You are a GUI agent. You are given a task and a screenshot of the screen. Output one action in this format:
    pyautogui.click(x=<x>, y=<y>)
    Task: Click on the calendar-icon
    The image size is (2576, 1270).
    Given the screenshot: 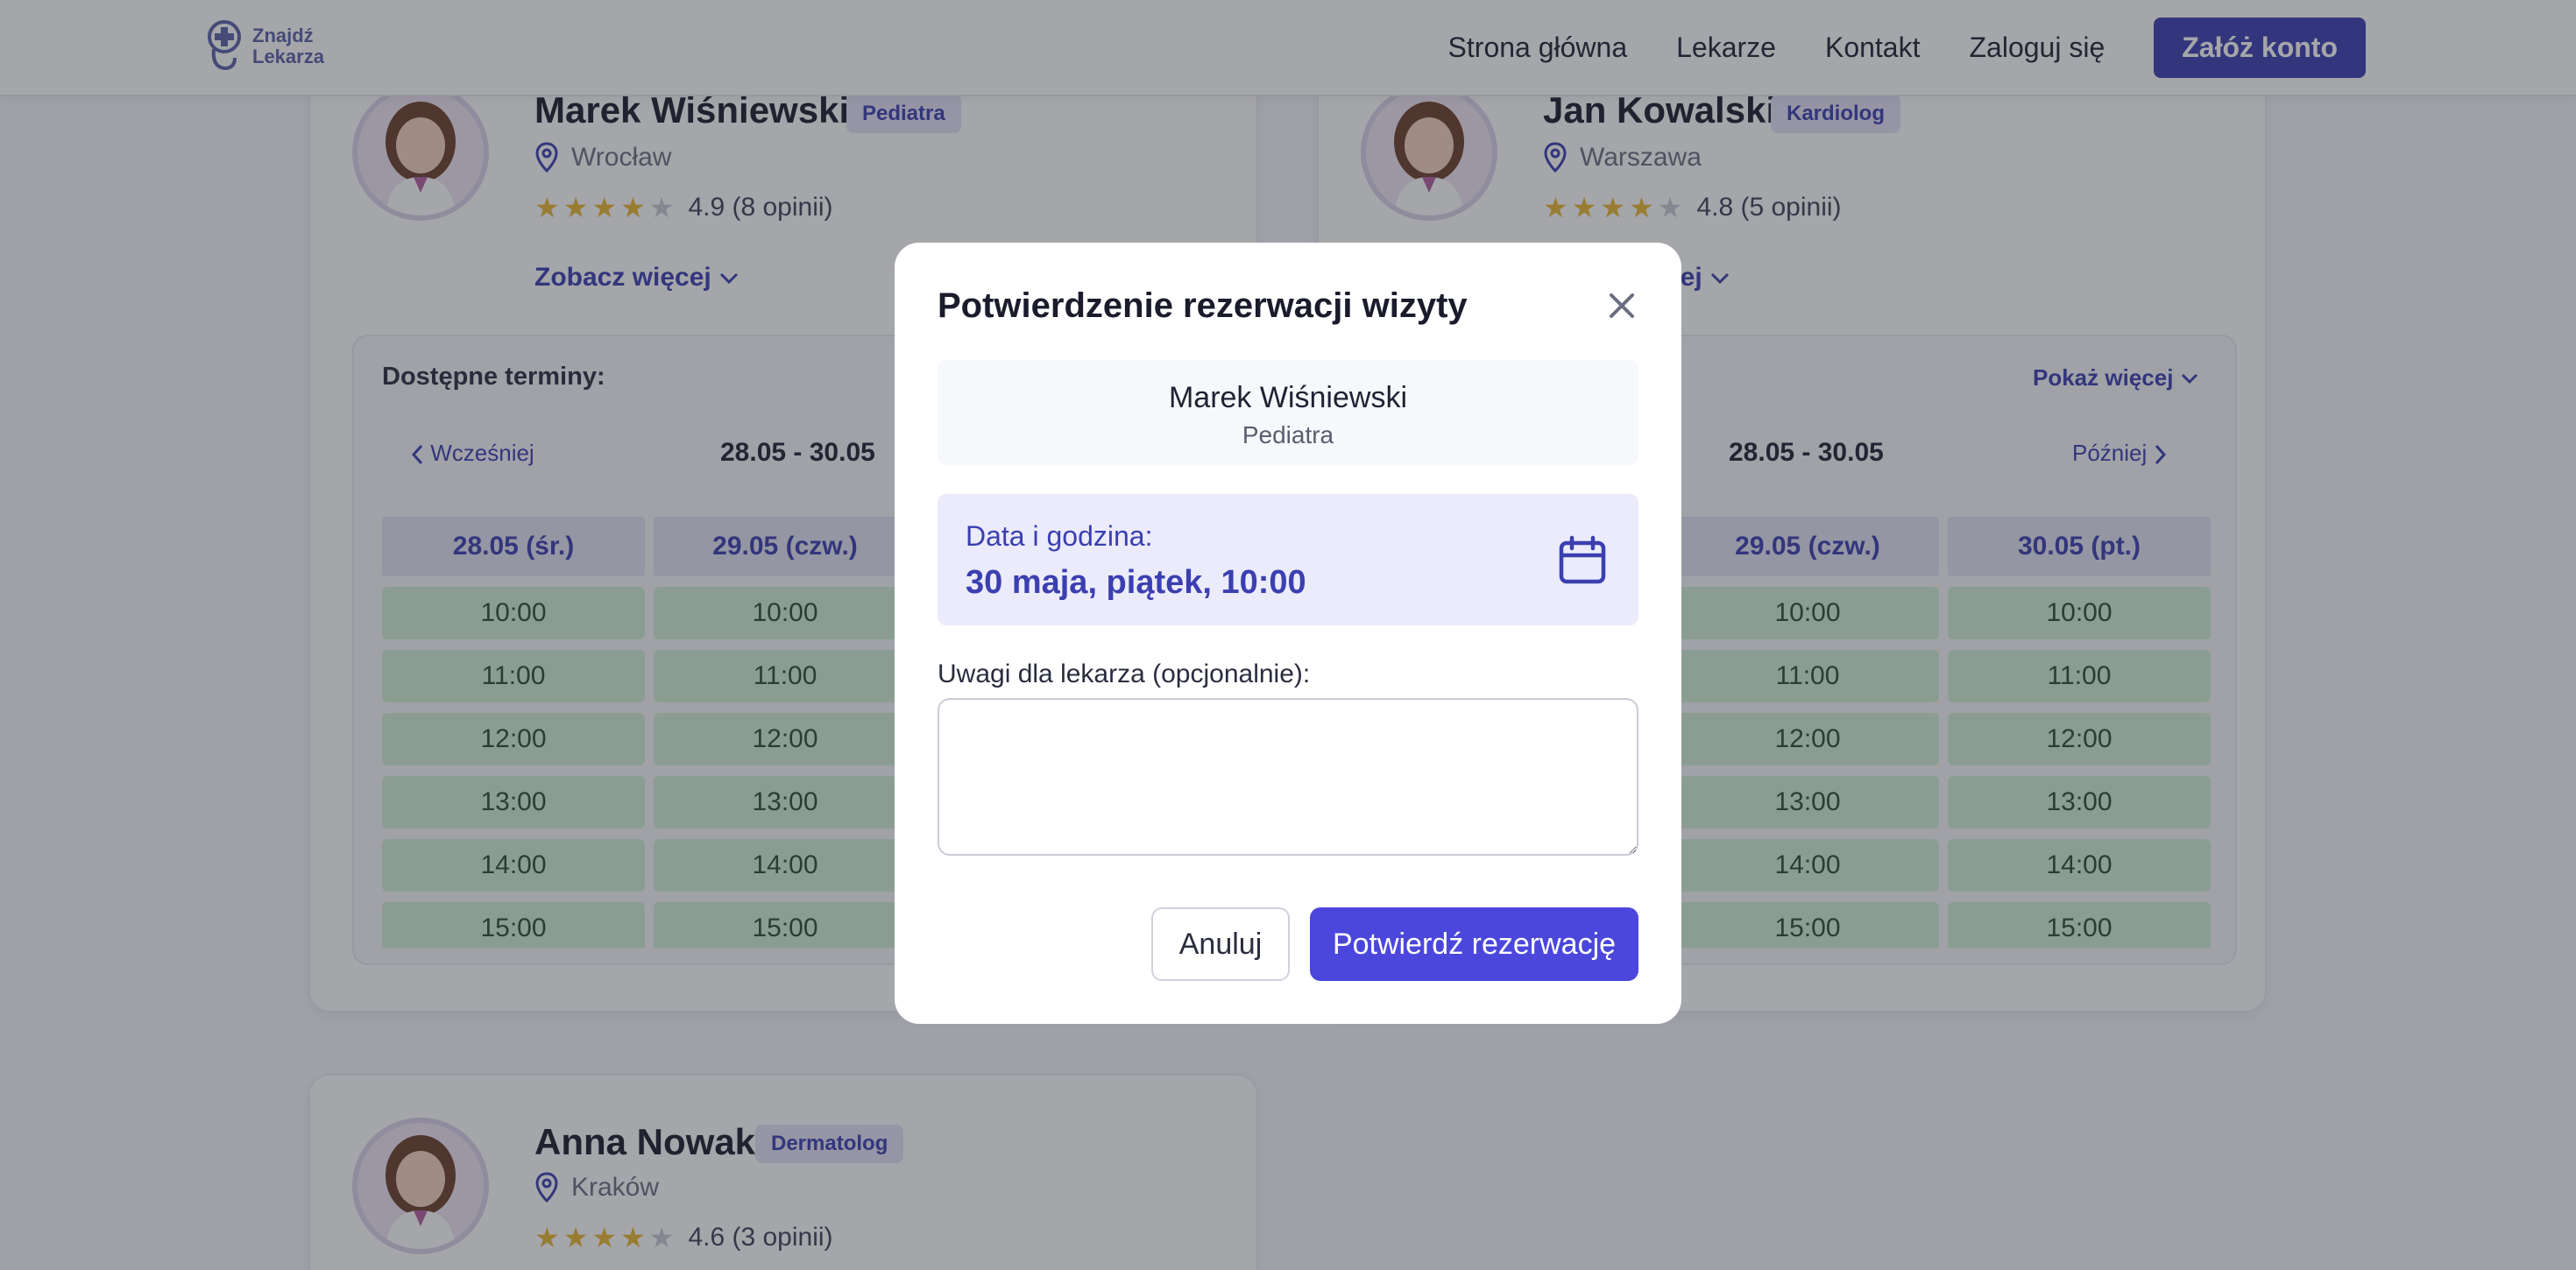 What is the action you would take?
    pyautogui.click(x=1582, y=559)
    